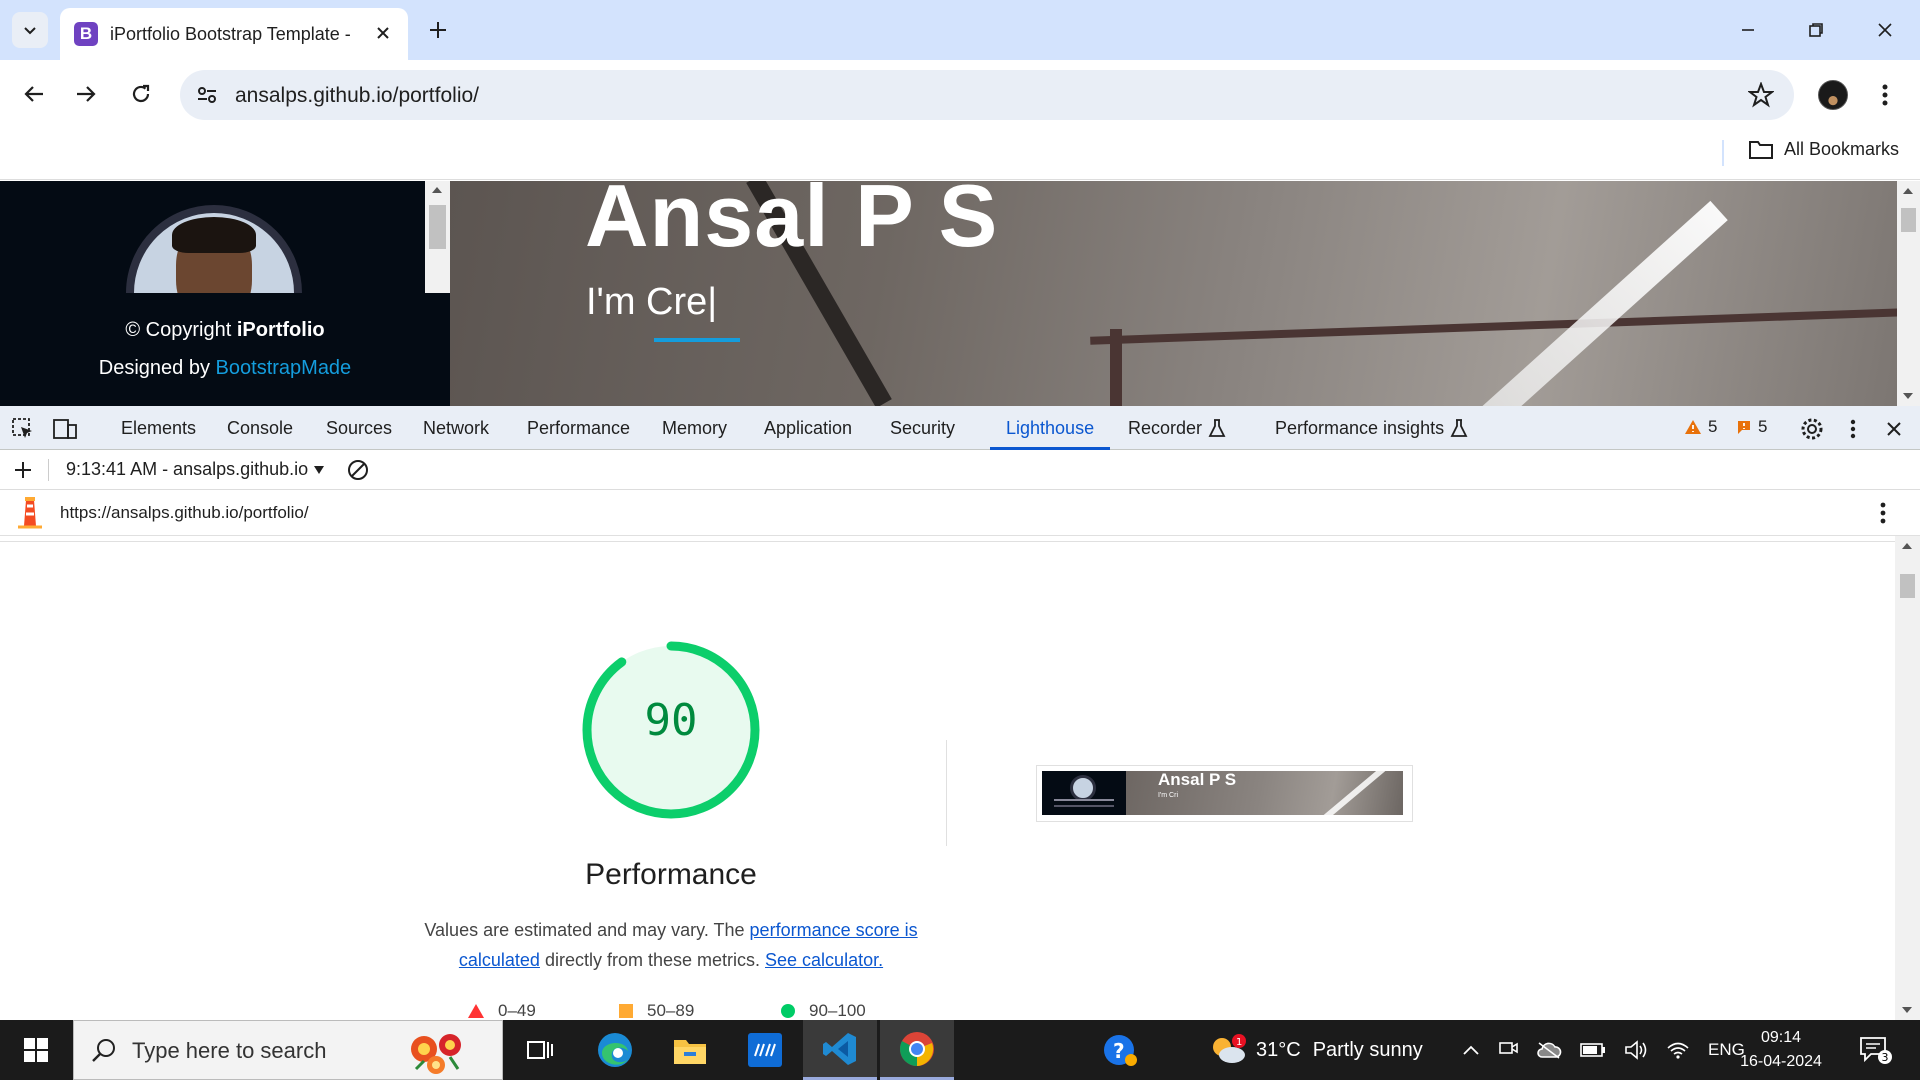  I want to click on tab-performance-insights: Performance insights, so click(1371, 428).